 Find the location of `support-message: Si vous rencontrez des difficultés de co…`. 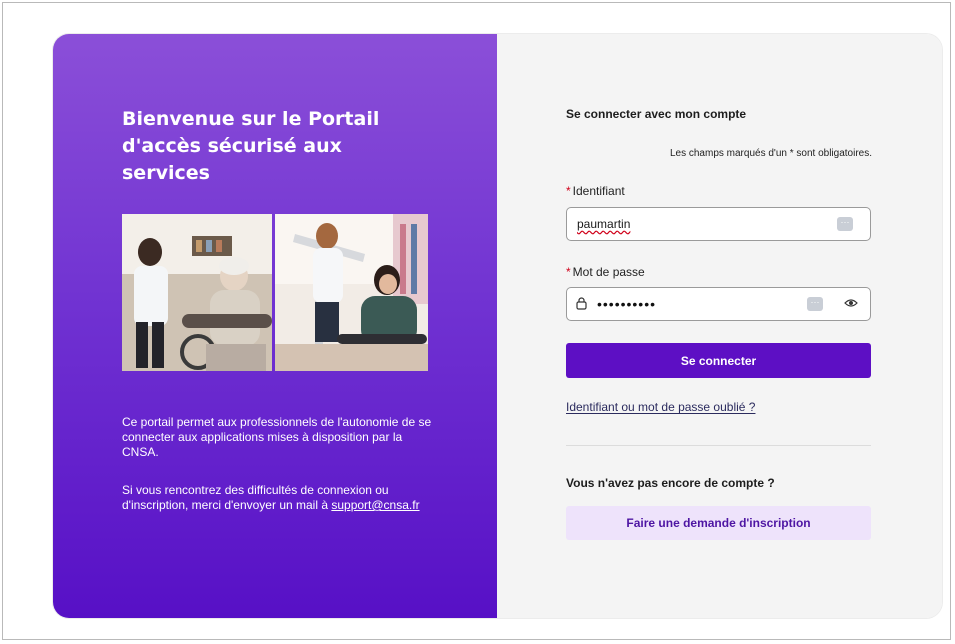

support-message: Si vous rencontrez des difficultés de co… is located at coordinates (282, 498).